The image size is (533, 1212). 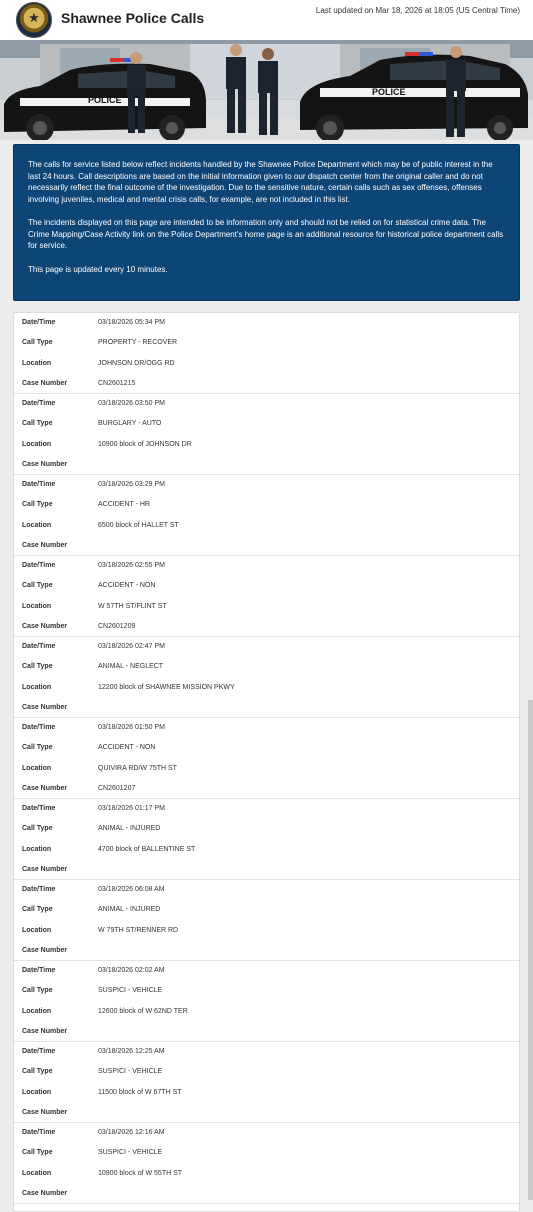 What do you see at coordinates (266, 607) in the screenshot?
I see `record-row-location: Location W 57TH ST/FLINT ST` at bounding box center [266, 607].